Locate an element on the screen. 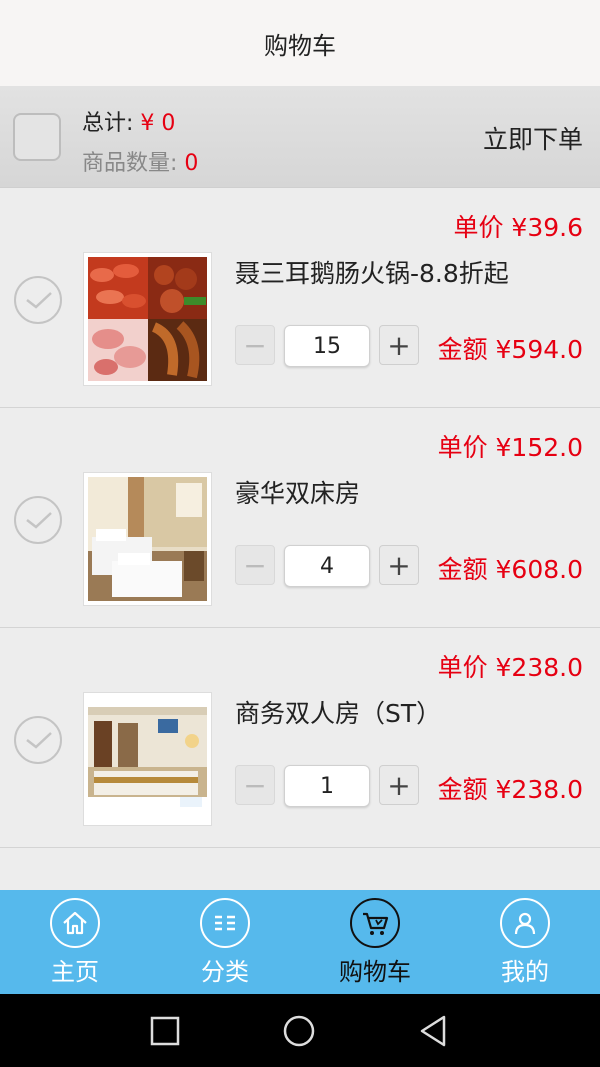 This screenshot has width=600, height=1067. quantity-input: 15 is located at coordinates (327, 346).